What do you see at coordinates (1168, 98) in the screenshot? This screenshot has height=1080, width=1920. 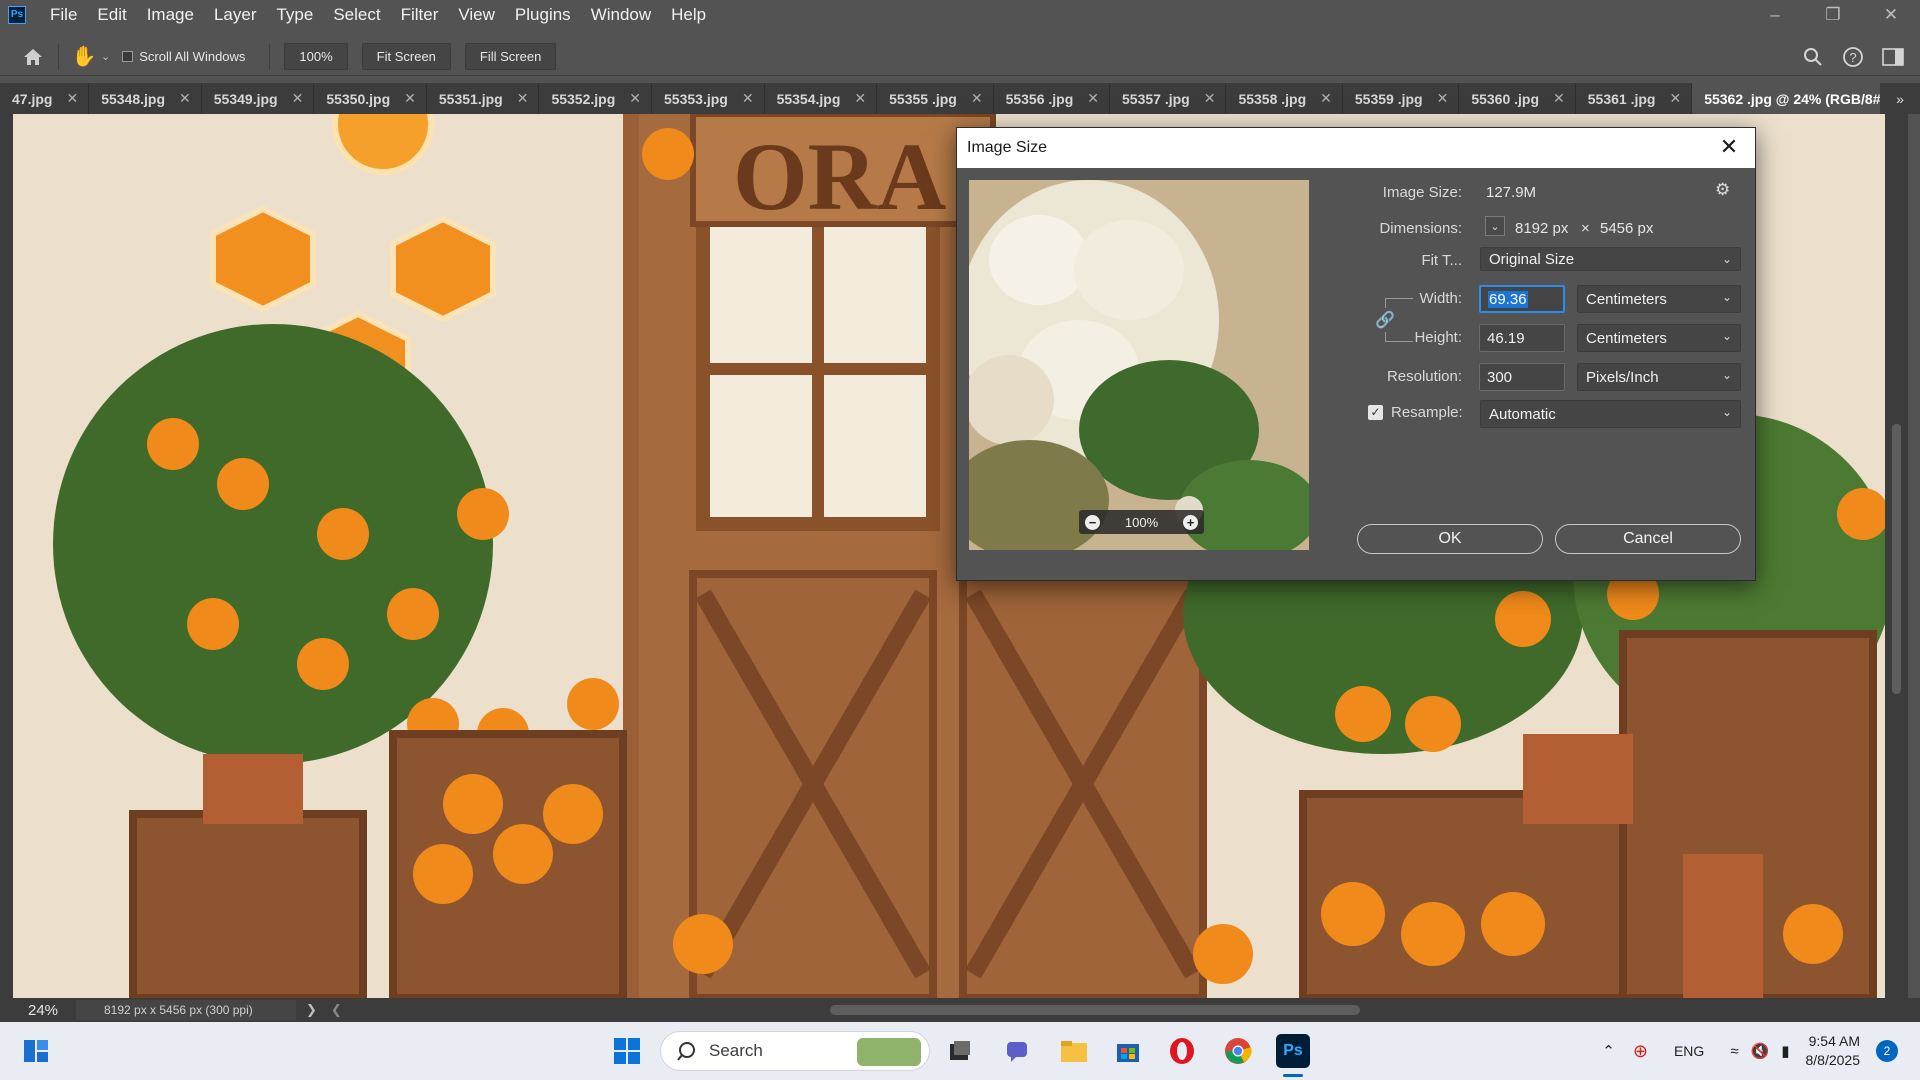 I see `tab-document: 55357 .jpg ✕` at bounding box center [1168, 98].